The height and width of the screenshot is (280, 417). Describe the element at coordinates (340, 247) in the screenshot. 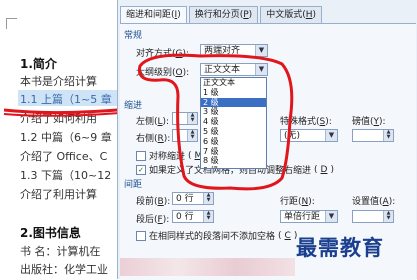

I see `watermark-logo: 最需教育` at that location.